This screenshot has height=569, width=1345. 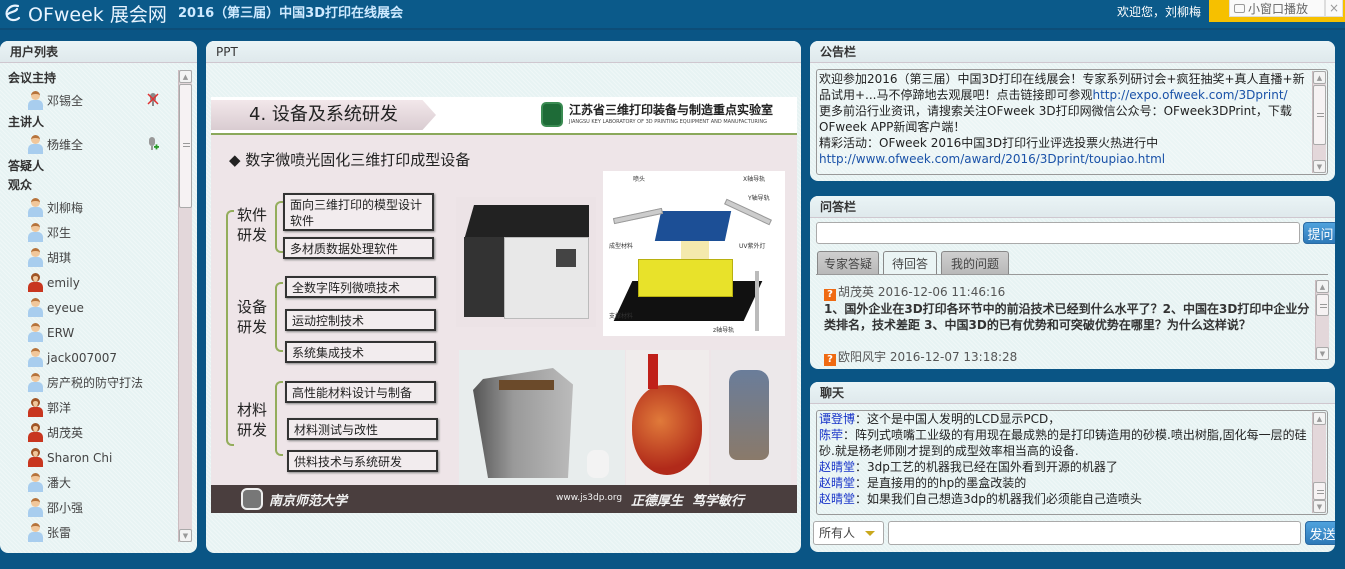 What do you see at coordinates (89, 232) in the screenshot?
I see `user-item: 邓生` at bounding box center [89, 232].